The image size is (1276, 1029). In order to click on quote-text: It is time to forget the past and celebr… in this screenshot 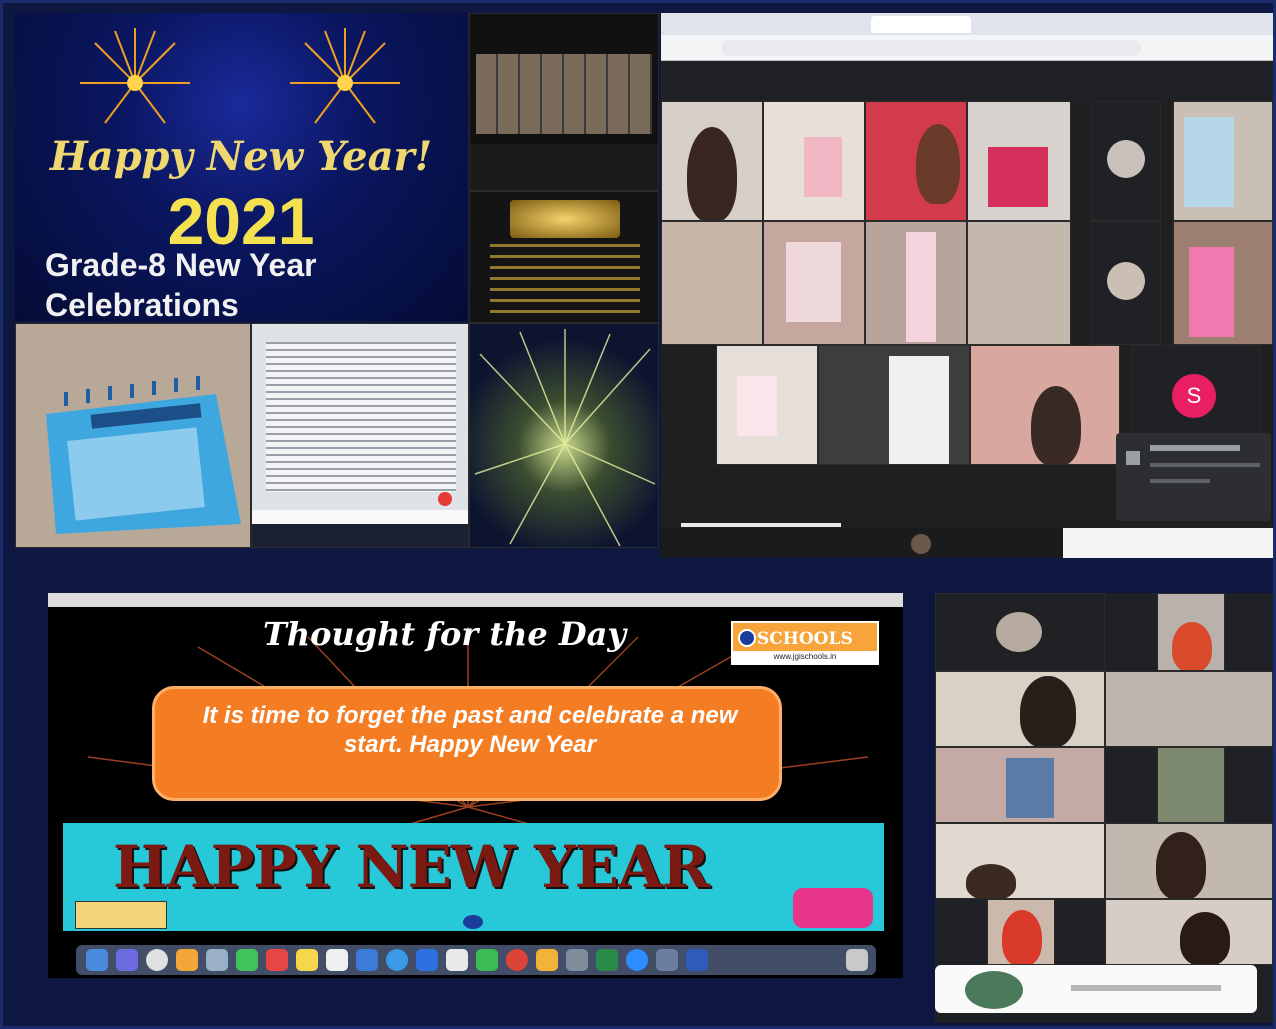, I will do `click(470, 730)`.